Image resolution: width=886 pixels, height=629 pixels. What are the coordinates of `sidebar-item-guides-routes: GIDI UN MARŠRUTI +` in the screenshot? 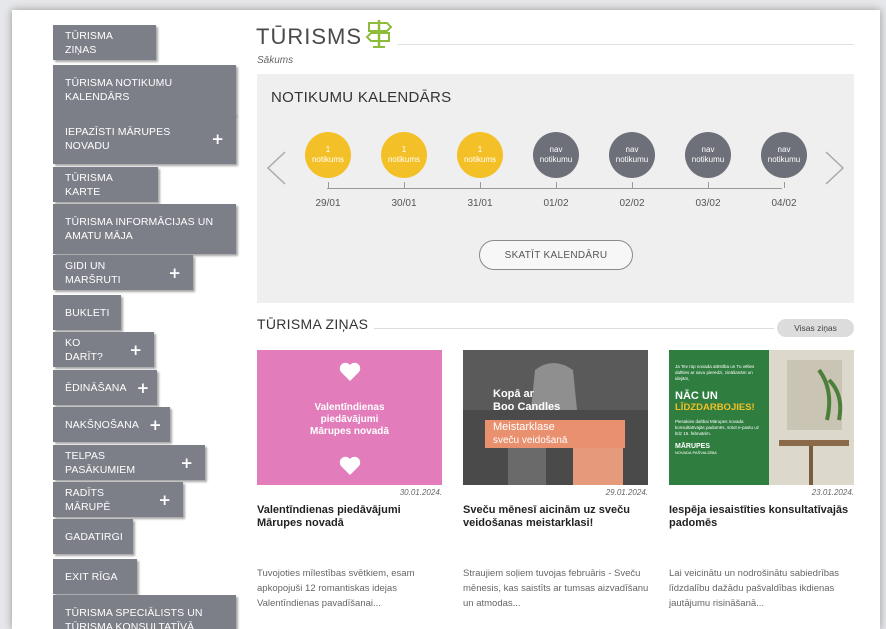 It's located at (123, 272).